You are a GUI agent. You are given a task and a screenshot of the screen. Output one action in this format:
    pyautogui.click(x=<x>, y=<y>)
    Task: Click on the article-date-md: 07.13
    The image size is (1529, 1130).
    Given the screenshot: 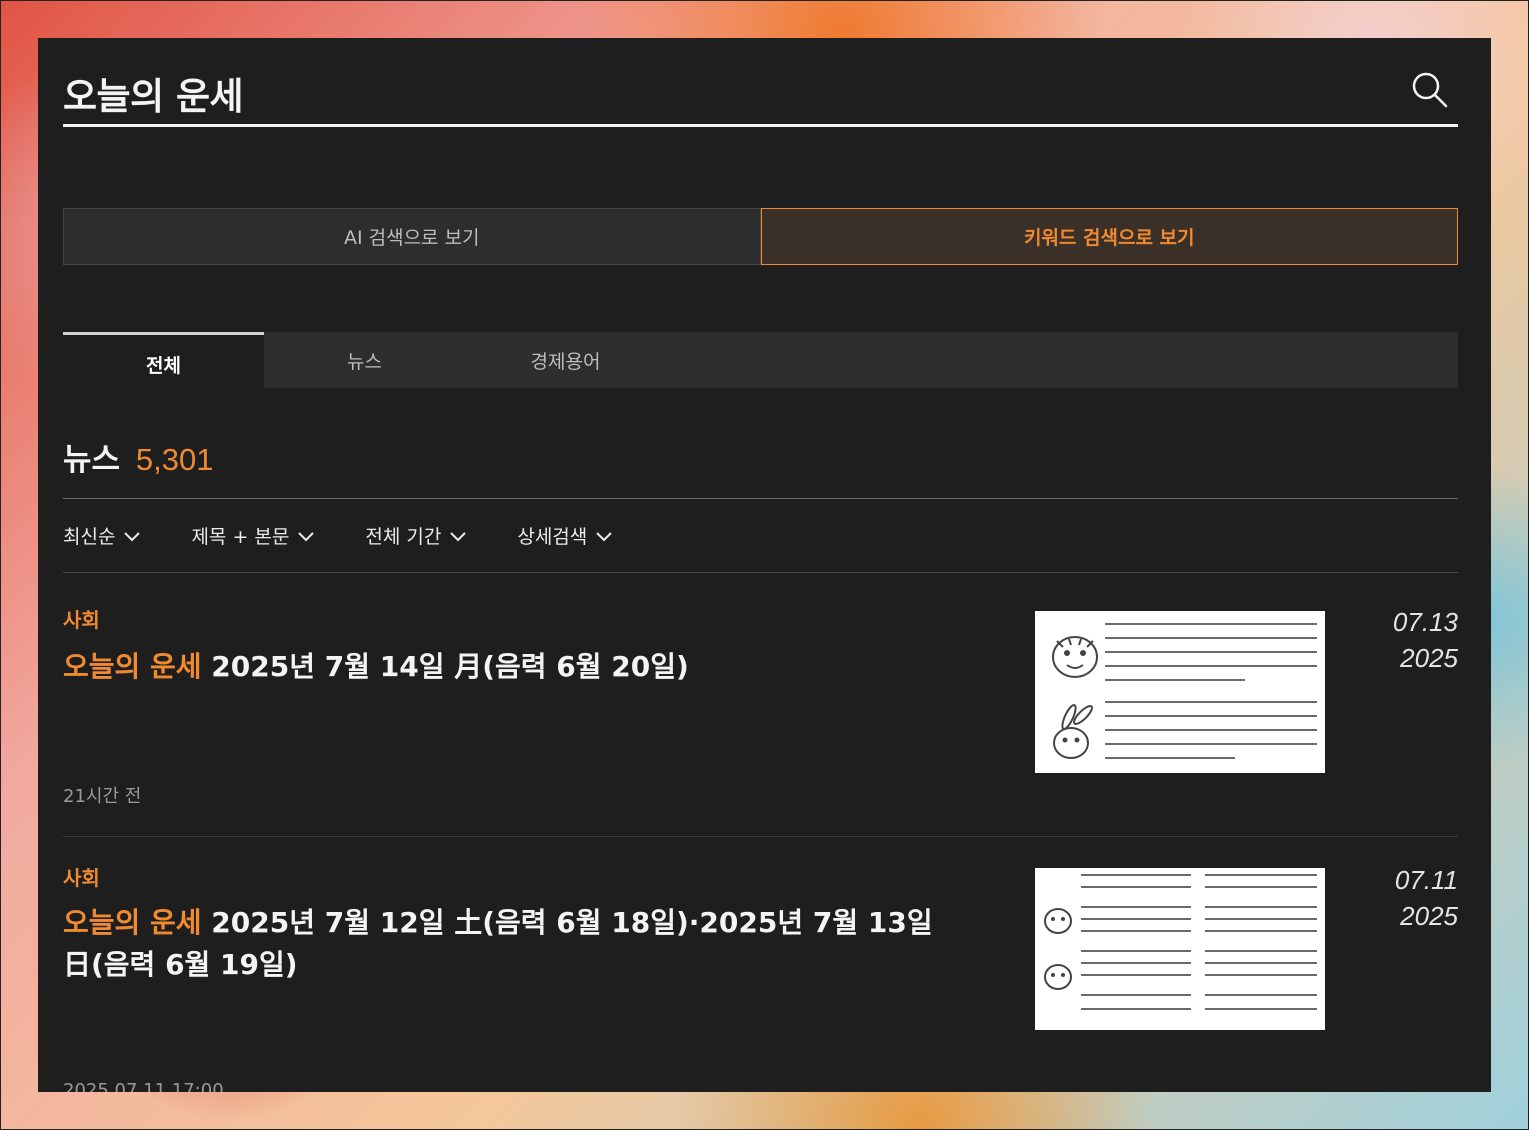 What is the action you would take?
    pyautogui.click(x=1425, y=622)
    